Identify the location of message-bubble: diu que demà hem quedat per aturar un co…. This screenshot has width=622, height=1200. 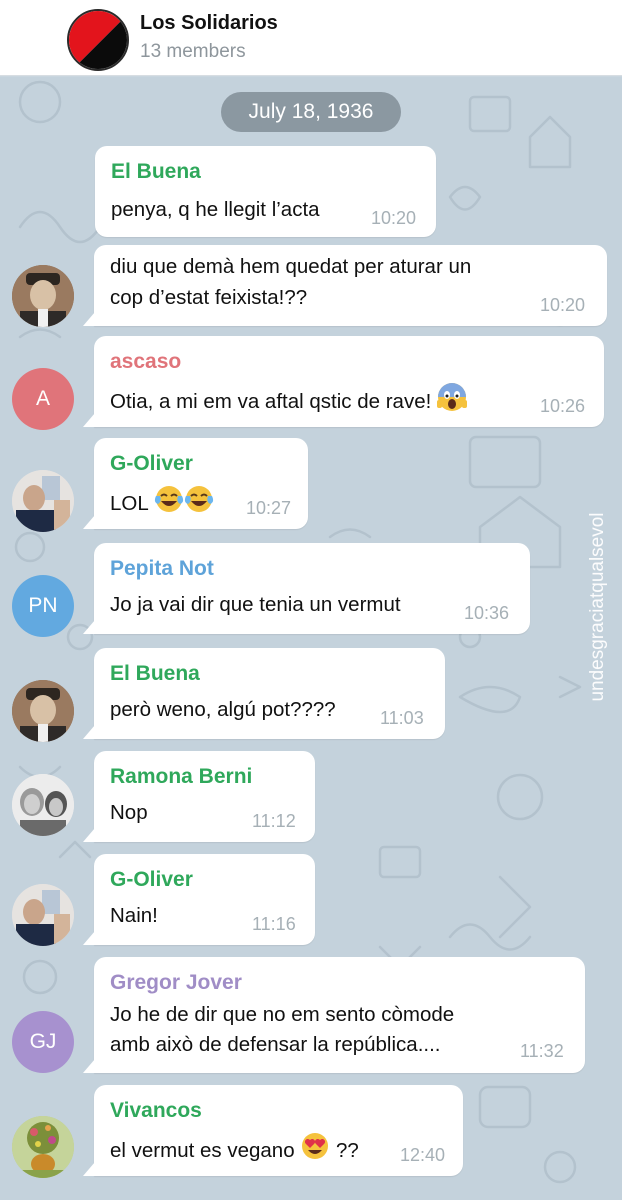
(345, 285).